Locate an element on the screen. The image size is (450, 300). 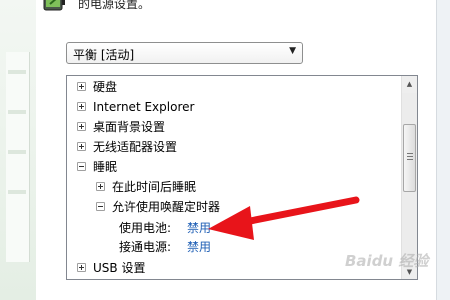
tree-item-label: 允许使用唤醒定时器 is located at coordinates (166, 207).